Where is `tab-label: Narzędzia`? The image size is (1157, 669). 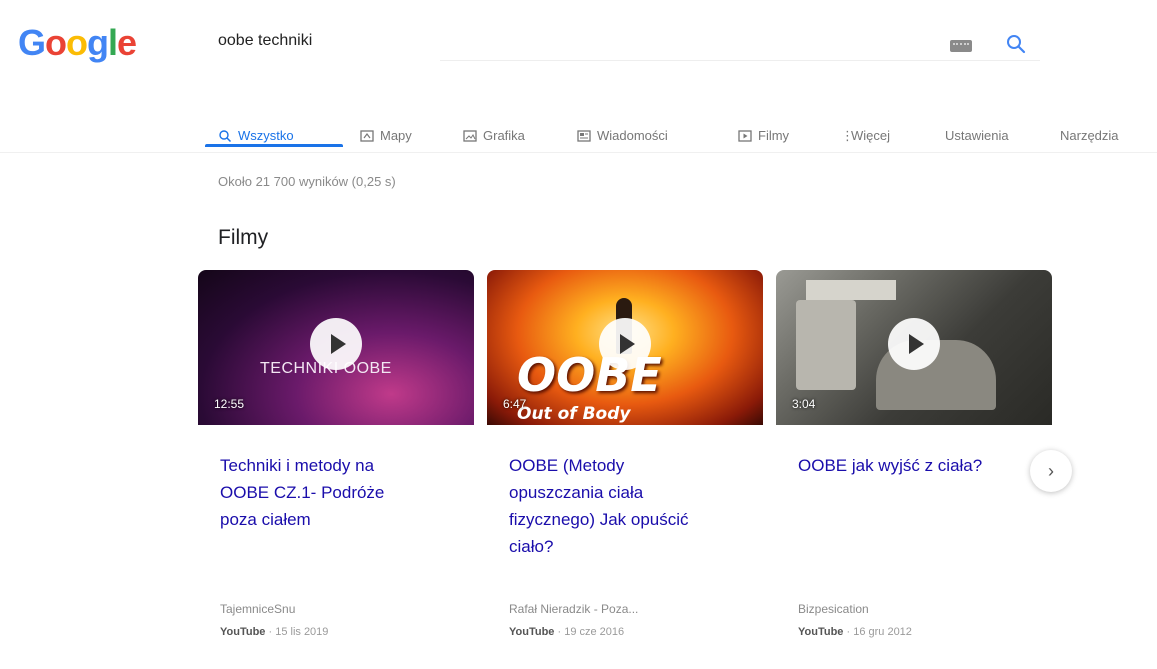 tab-label: Narzędzia is located at coordinates (1089, 135).